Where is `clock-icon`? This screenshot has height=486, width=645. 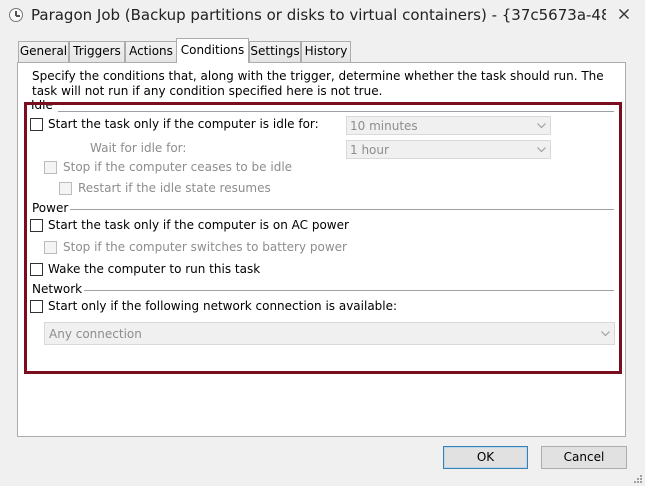
clock-icon is located at coordinates (16, 15).